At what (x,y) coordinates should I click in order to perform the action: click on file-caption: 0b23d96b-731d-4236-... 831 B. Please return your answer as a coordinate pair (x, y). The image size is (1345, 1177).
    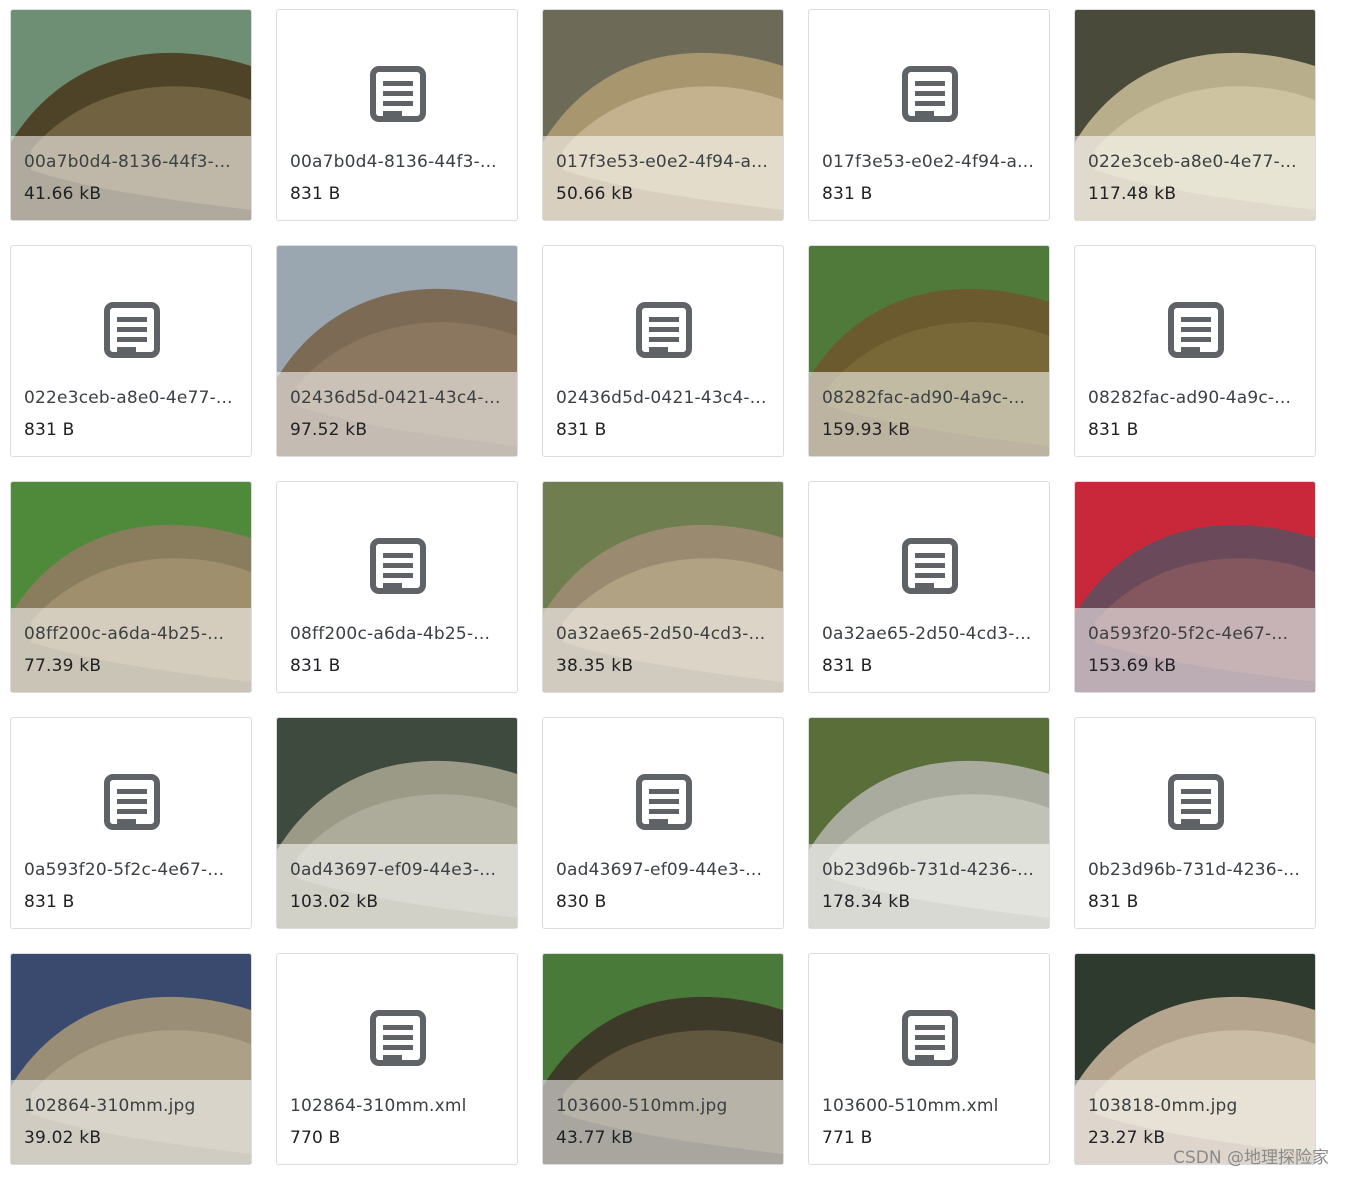
    Looking at the image, I should click on (1195, 886).